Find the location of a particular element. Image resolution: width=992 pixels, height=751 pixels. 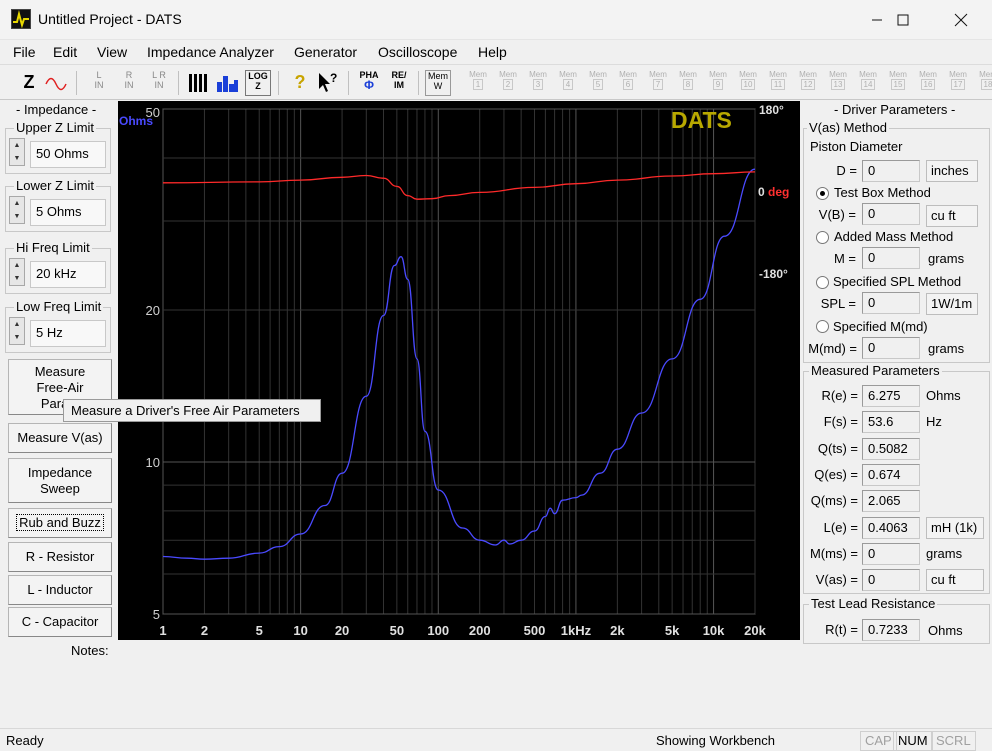

mem-slot-4: Mem 4 is located at coordinates (568, 83).